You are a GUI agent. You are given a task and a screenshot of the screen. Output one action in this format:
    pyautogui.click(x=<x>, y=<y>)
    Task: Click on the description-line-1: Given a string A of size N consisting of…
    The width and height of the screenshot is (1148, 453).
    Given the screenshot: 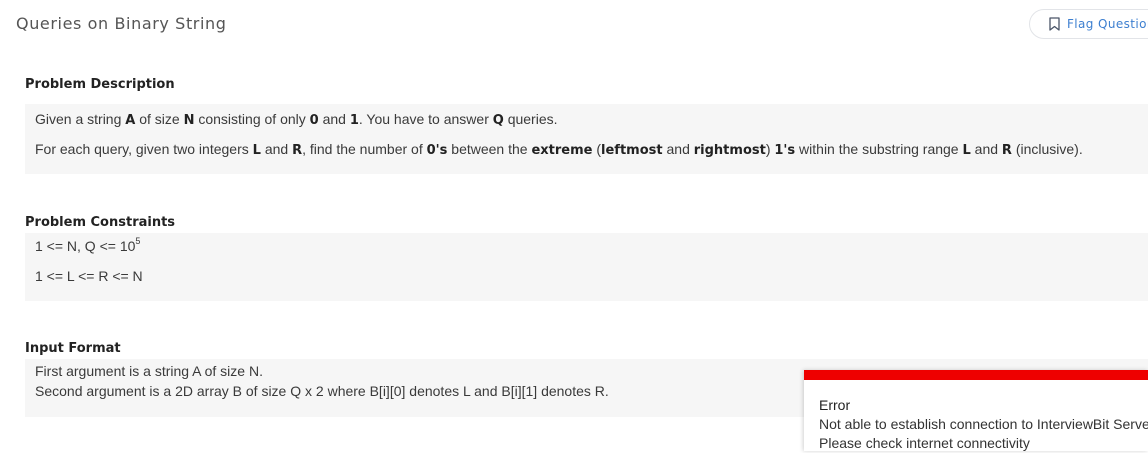 What is the action you would take?
    pyautogui.click(x=296, y=119)
    